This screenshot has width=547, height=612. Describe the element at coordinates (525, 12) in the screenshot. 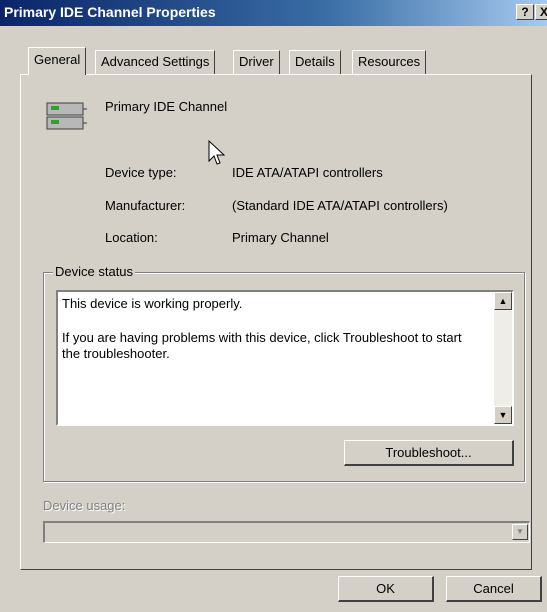

I see `help-button: ?` at that location.